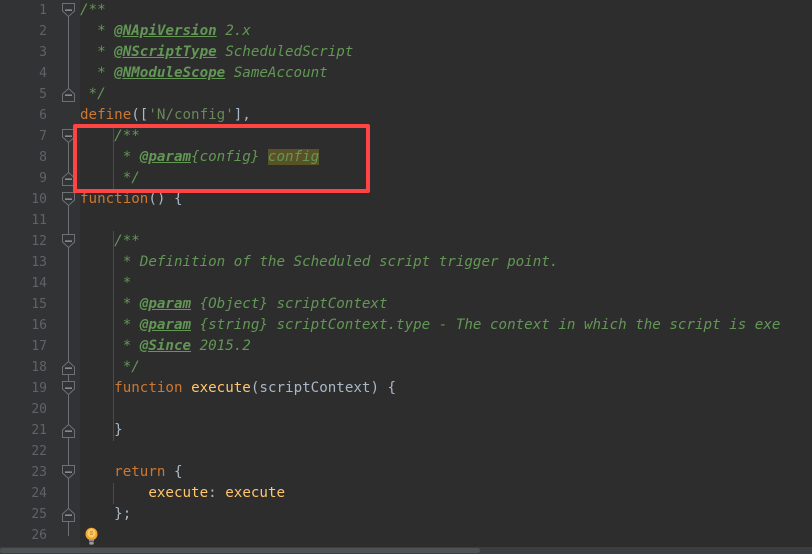 Image resolution: width=812 pixels, height=554 pixels. What do you see at coordinates (43, 31) in the screenshot?
I see `line-number: 2` at bounding box center [43, 31].